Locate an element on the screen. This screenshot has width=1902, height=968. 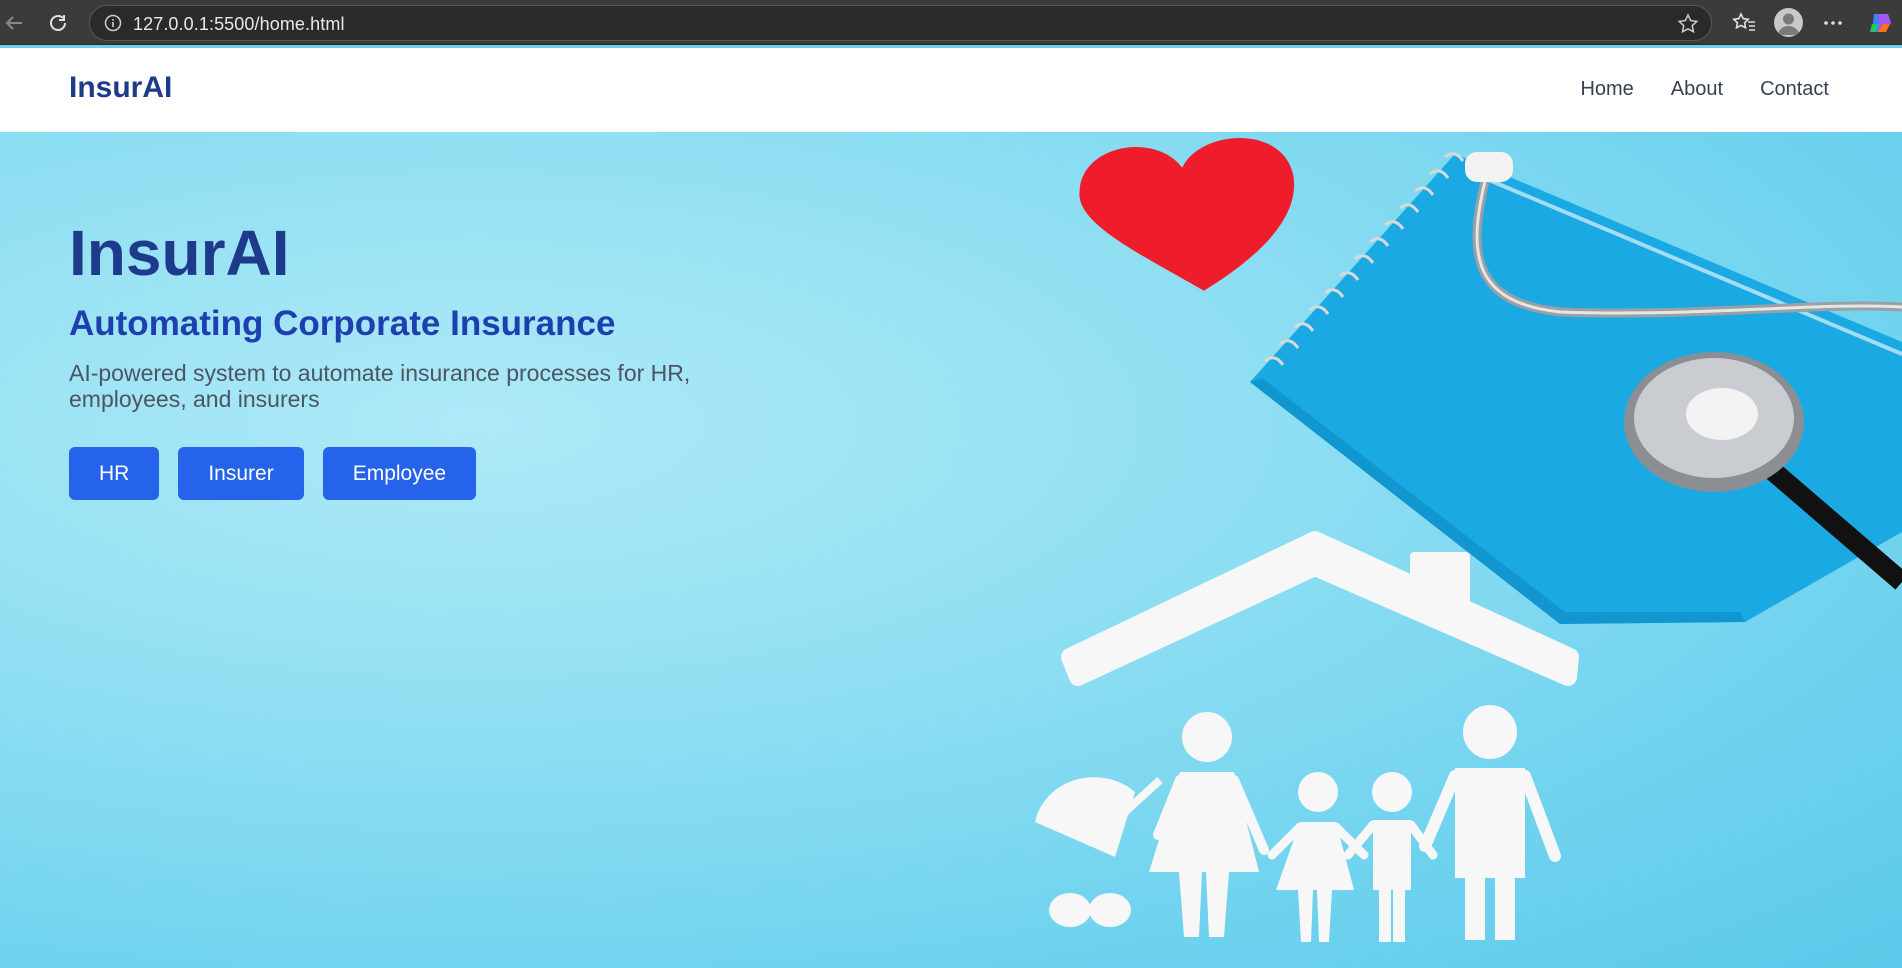
back-icon is located at coordinates (14, 23).